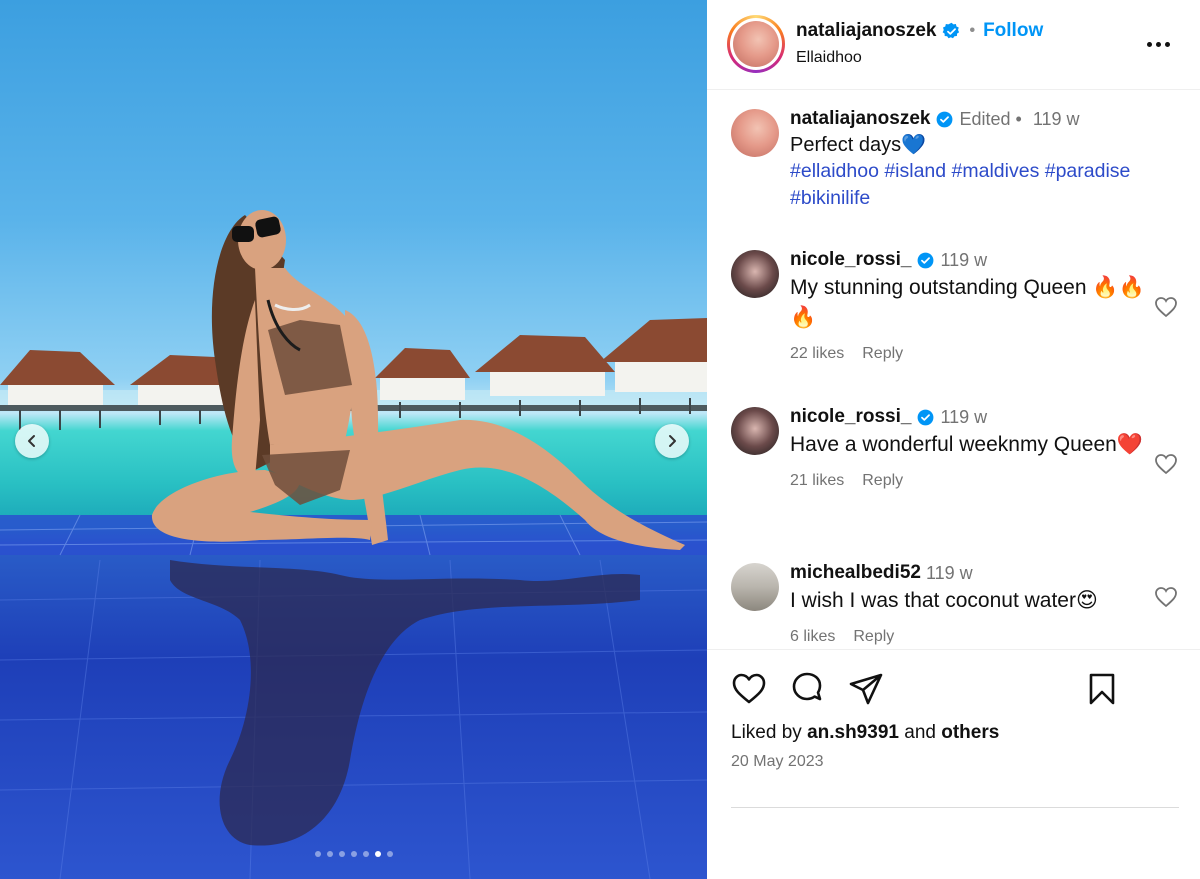  I want to click on caption-avatar, so click(755, 133).